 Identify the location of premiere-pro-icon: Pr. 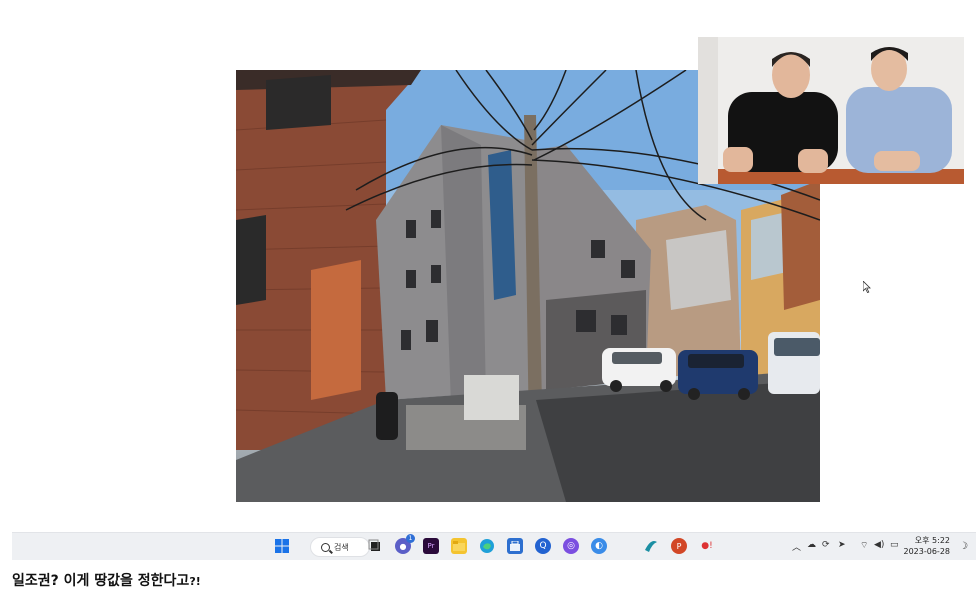
(431, 546).